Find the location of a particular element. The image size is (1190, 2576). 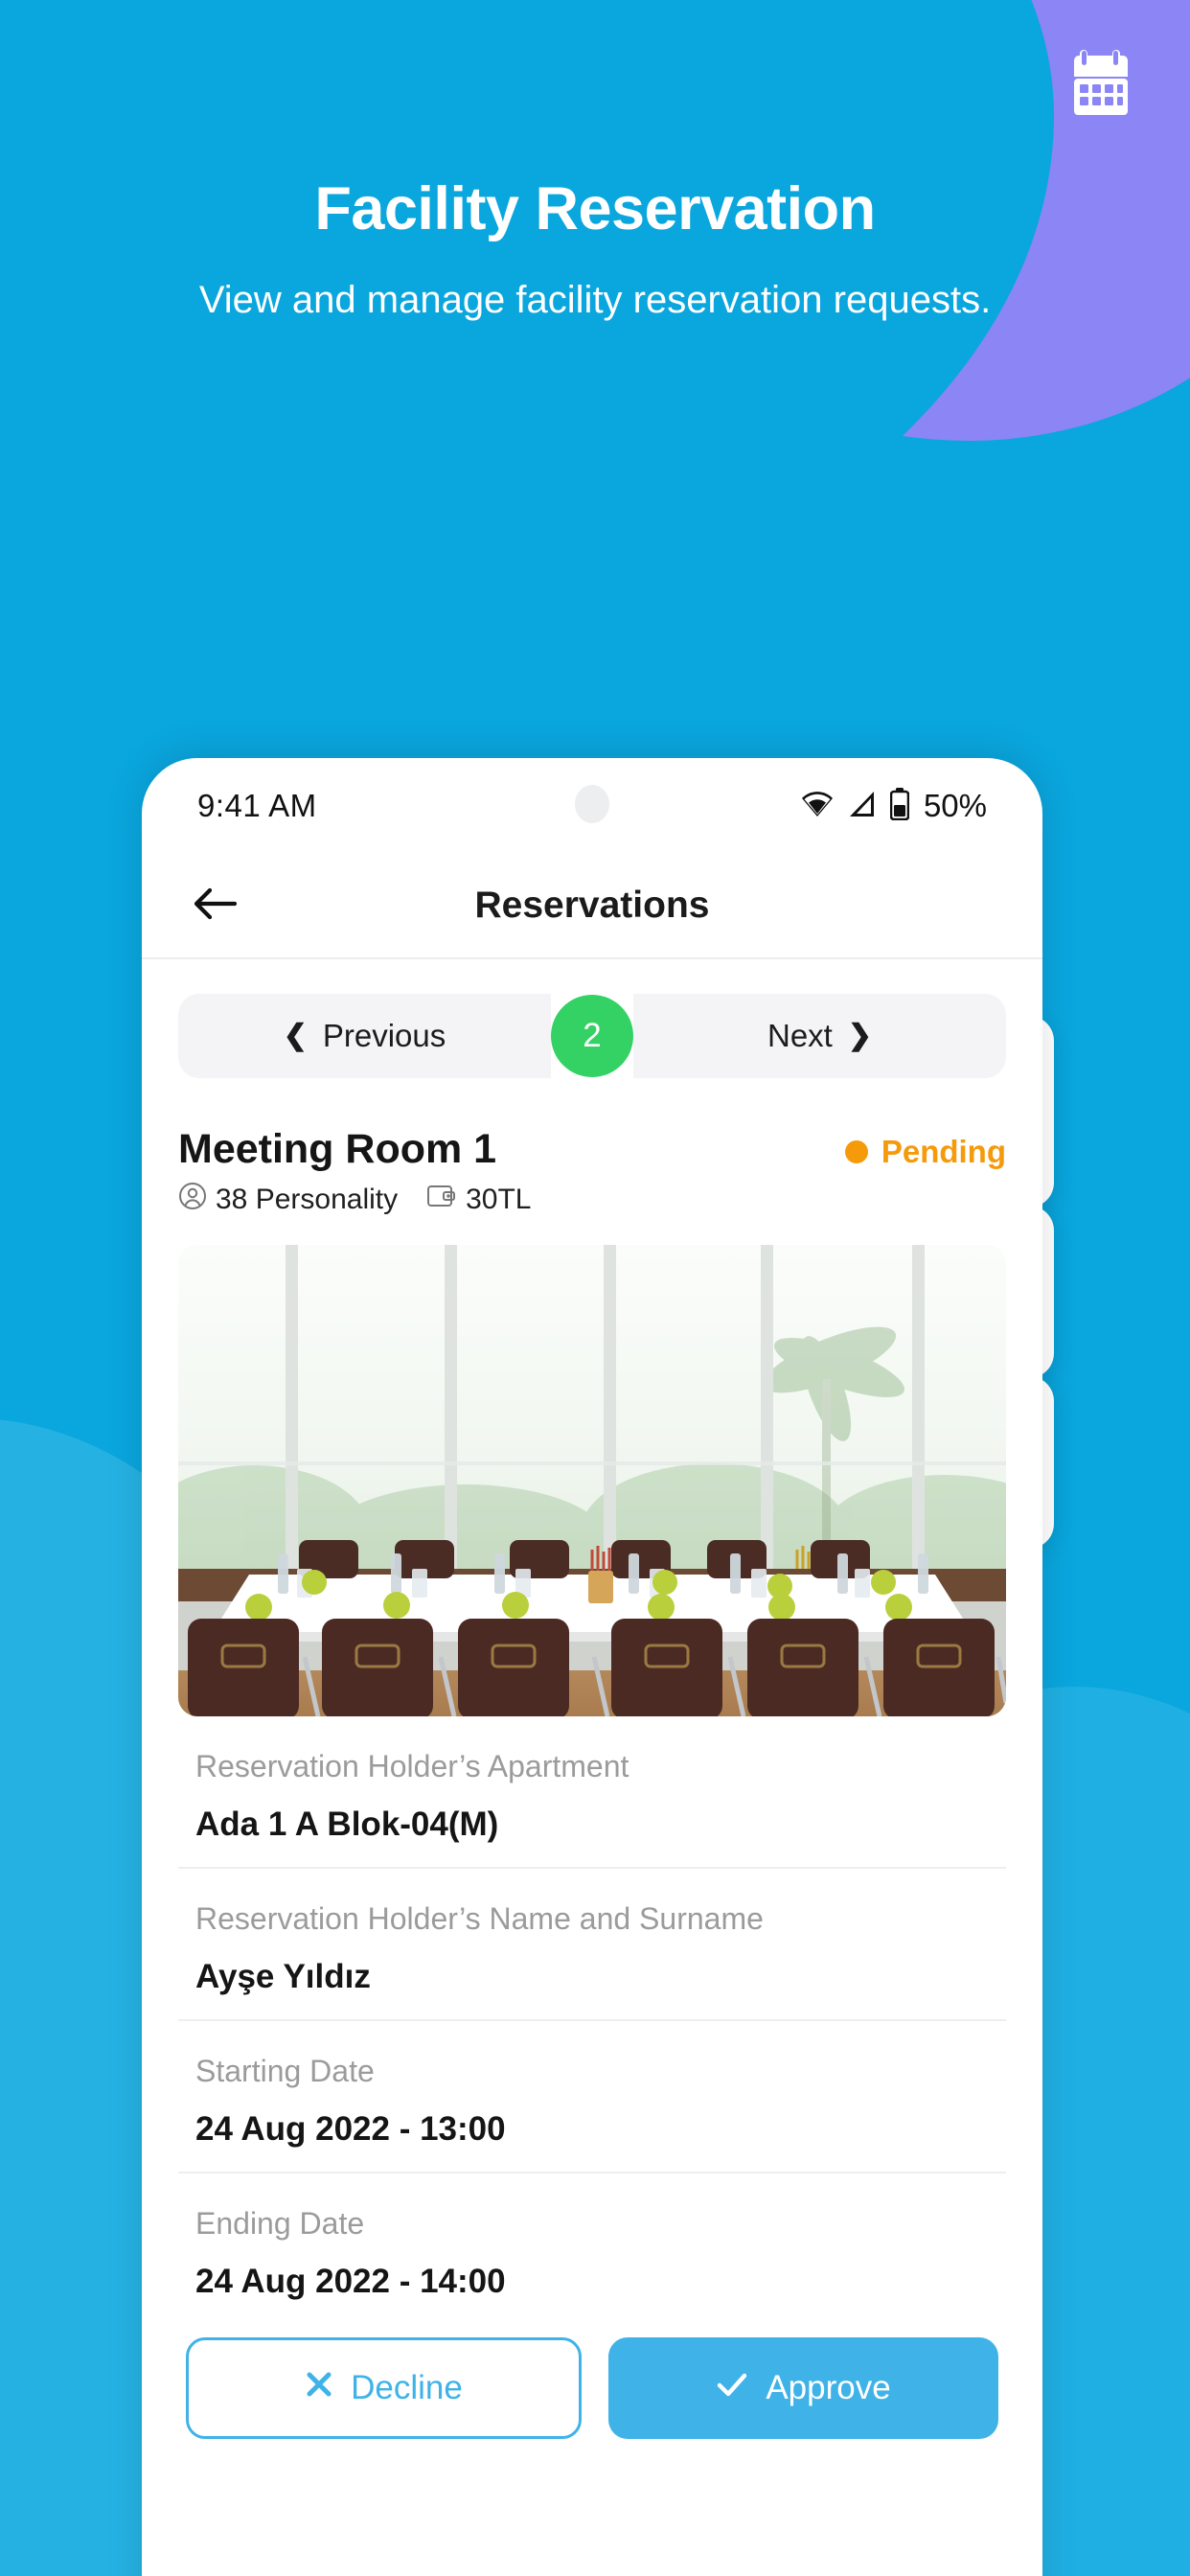

field-starting-date: Starting Date 24 Aug 2022 - 13:00 is located at coordinates (592, 2097).